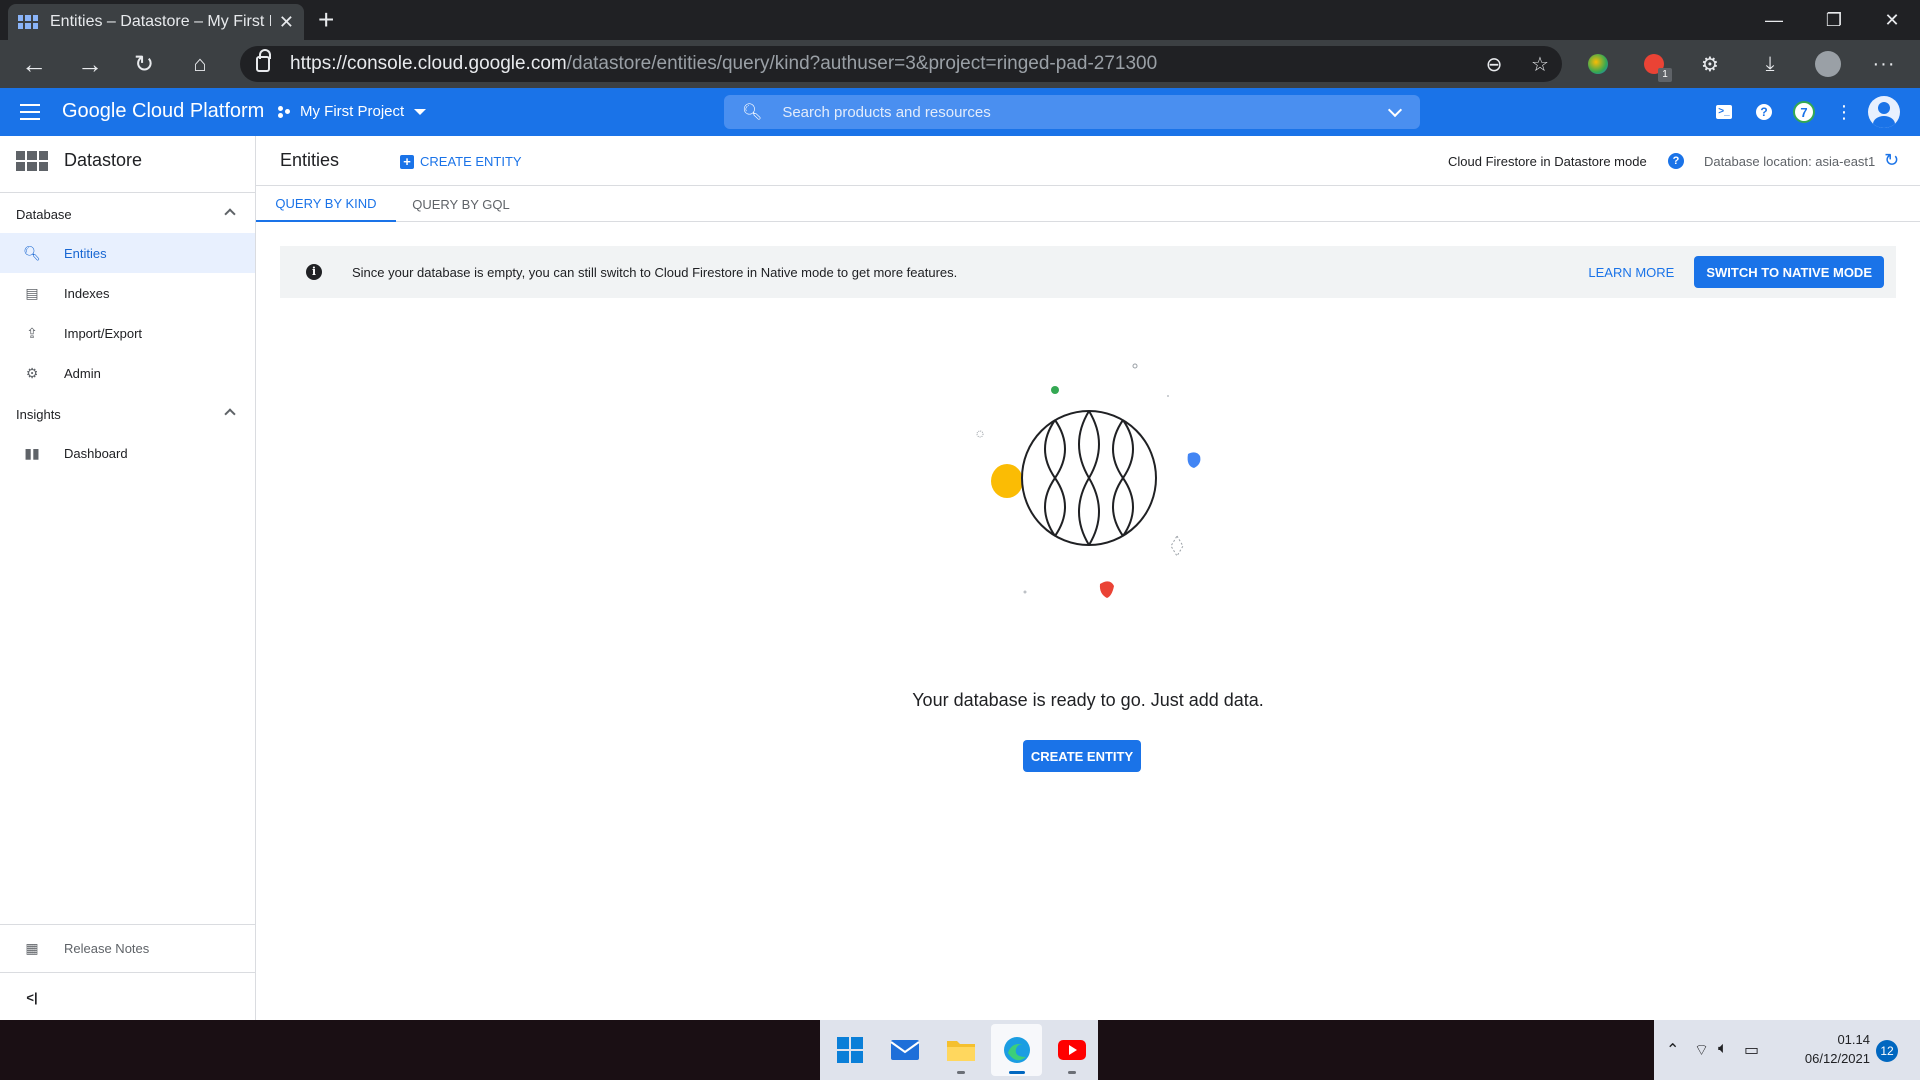 This screenshot has height=1080, width=1920. What do you see at coordinates (32, 997) in the screenshot?
I see `collapse-icon: <|` at bounding box center [32, 997].